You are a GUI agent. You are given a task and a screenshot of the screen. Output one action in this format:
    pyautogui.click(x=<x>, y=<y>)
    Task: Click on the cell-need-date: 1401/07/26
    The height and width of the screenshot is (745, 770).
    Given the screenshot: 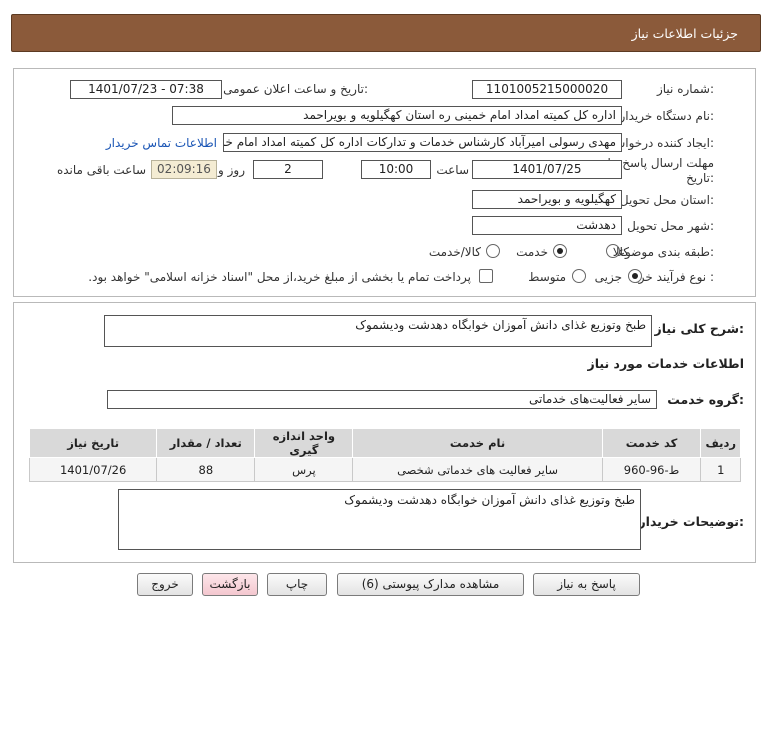 What is the action you would take?
    pyautogui.click(x=93, y=469)
    